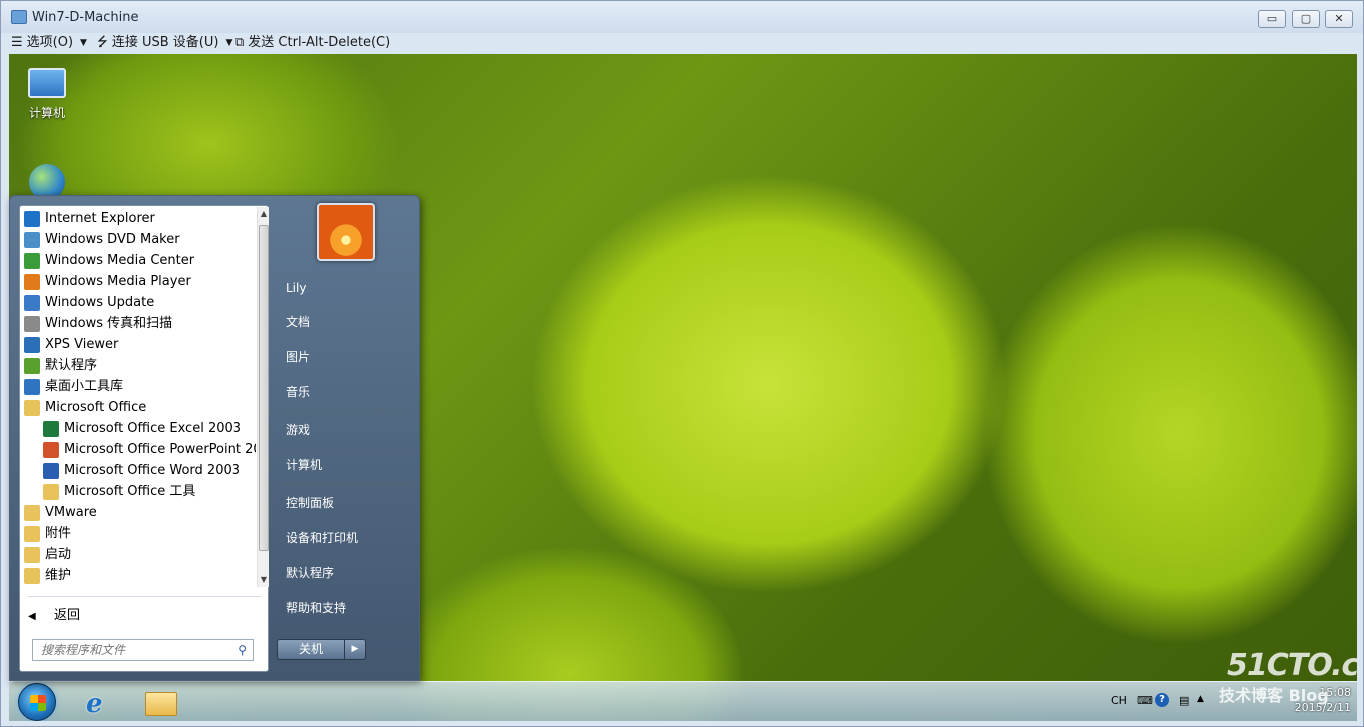 This screenshot has width=1364, height=727. What do you see at coordinates (71, 365) in the screenshot?
I see `program-label: 默认程序` at bounding box center [71, 365].